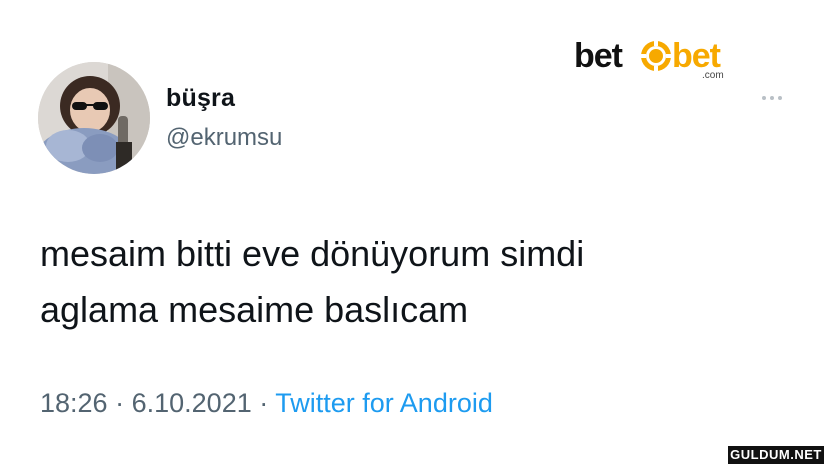 This screenshot has height=466, width=828. I want to click on logo-chip-icon, so click(656, 56).